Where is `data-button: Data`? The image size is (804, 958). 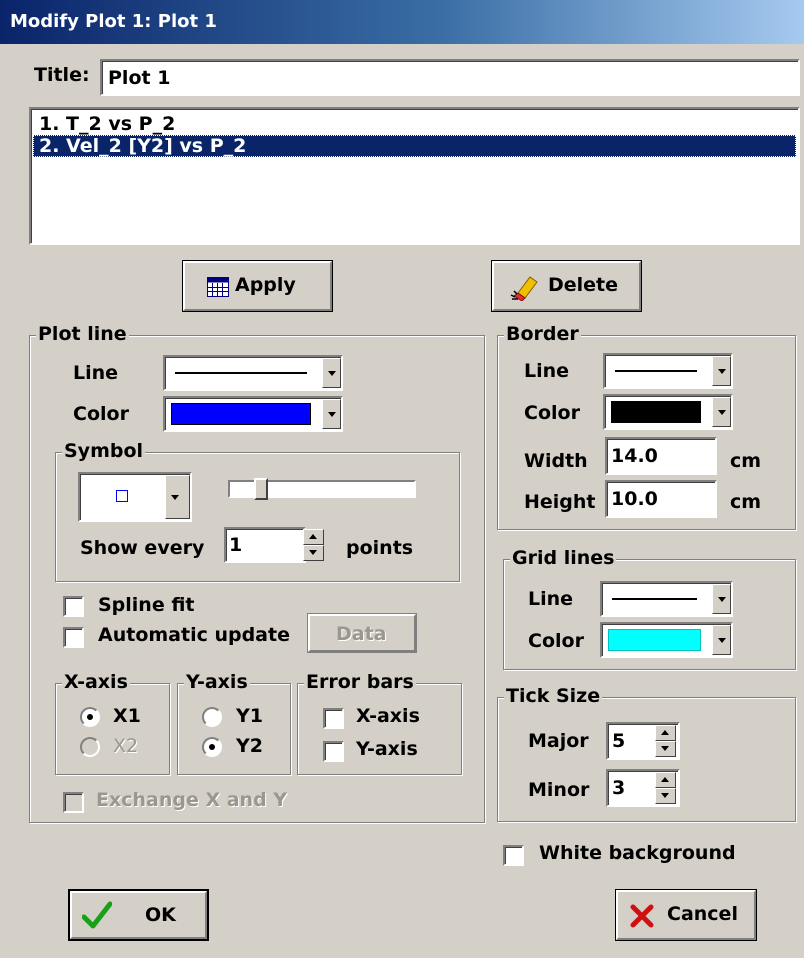
data-button: Data is located at coordinates (362, 633).